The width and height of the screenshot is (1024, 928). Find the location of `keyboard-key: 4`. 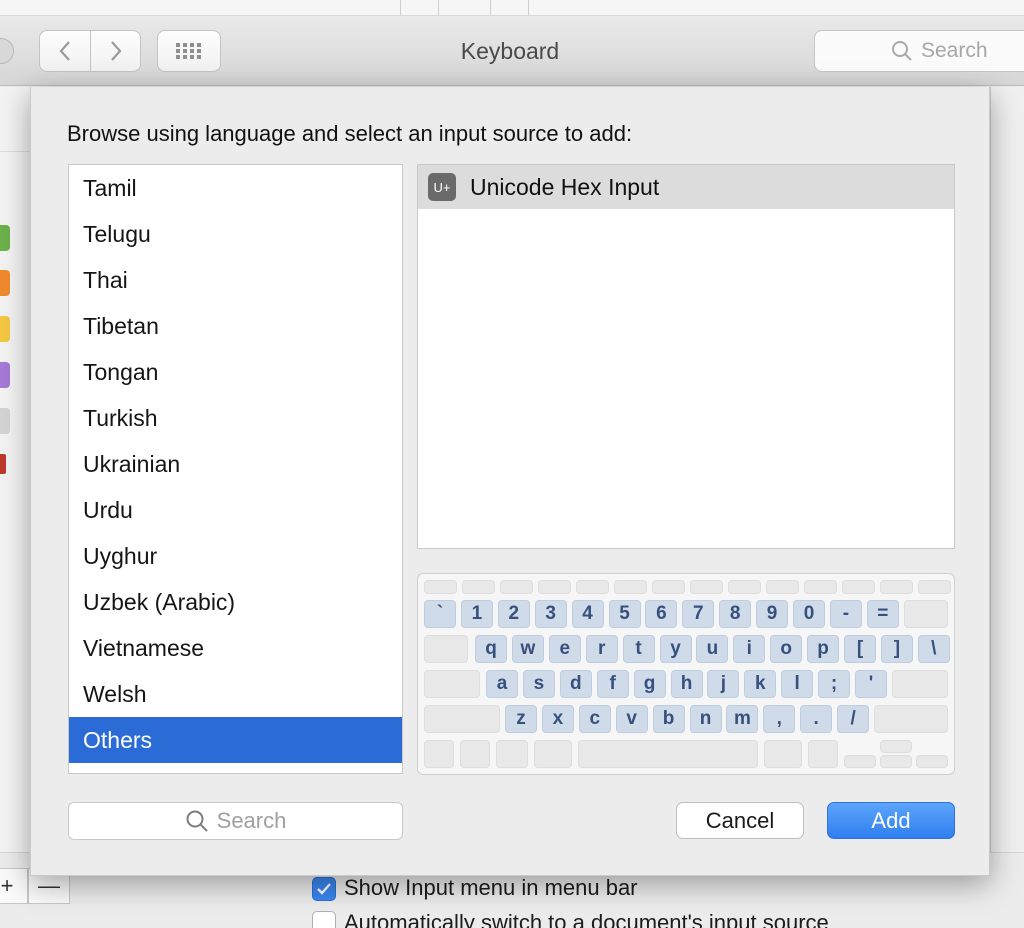

keyboard-key: 4 is located at coordinates (587, 614).